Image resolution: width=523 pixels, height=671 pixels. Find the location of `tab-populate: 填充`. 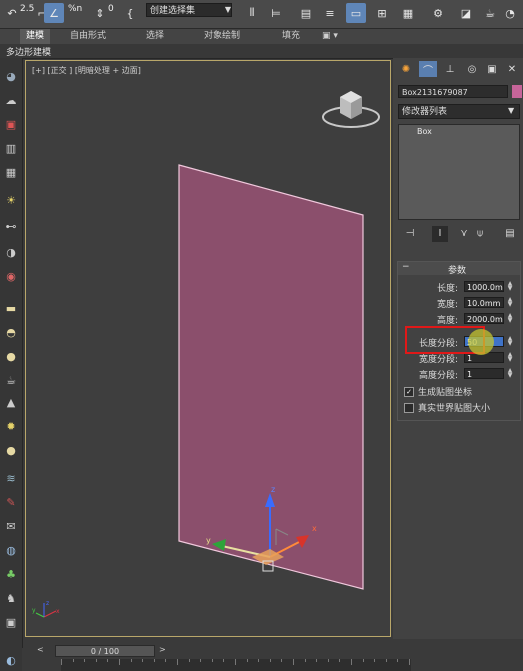

tab-populate: 填充 is located at coordinates (291, 36).